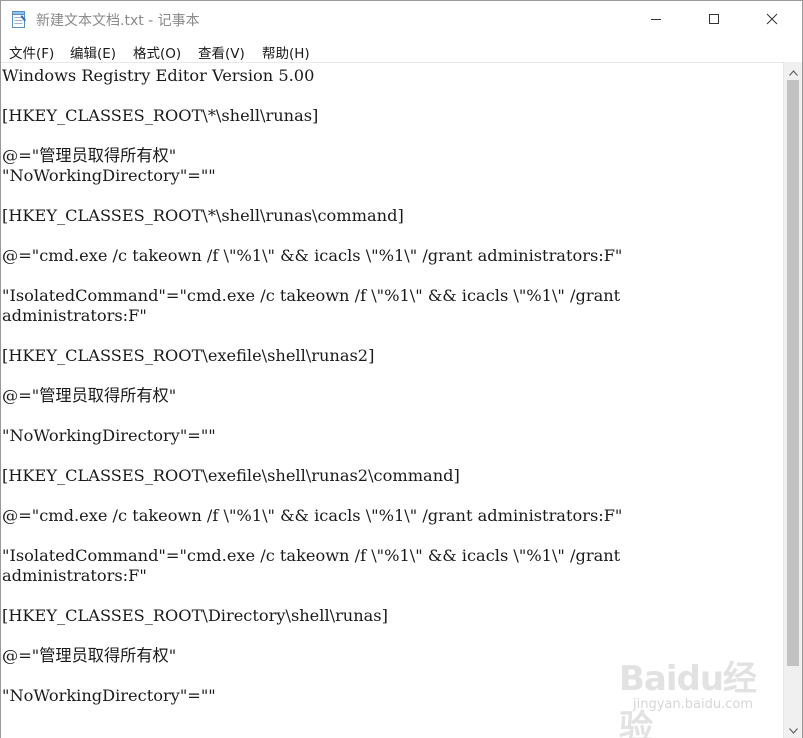  Describe the element at coordinates (158, 75) in the screenshot. I see `text-line: Windows Registry Editor Version 5.00` at that location.